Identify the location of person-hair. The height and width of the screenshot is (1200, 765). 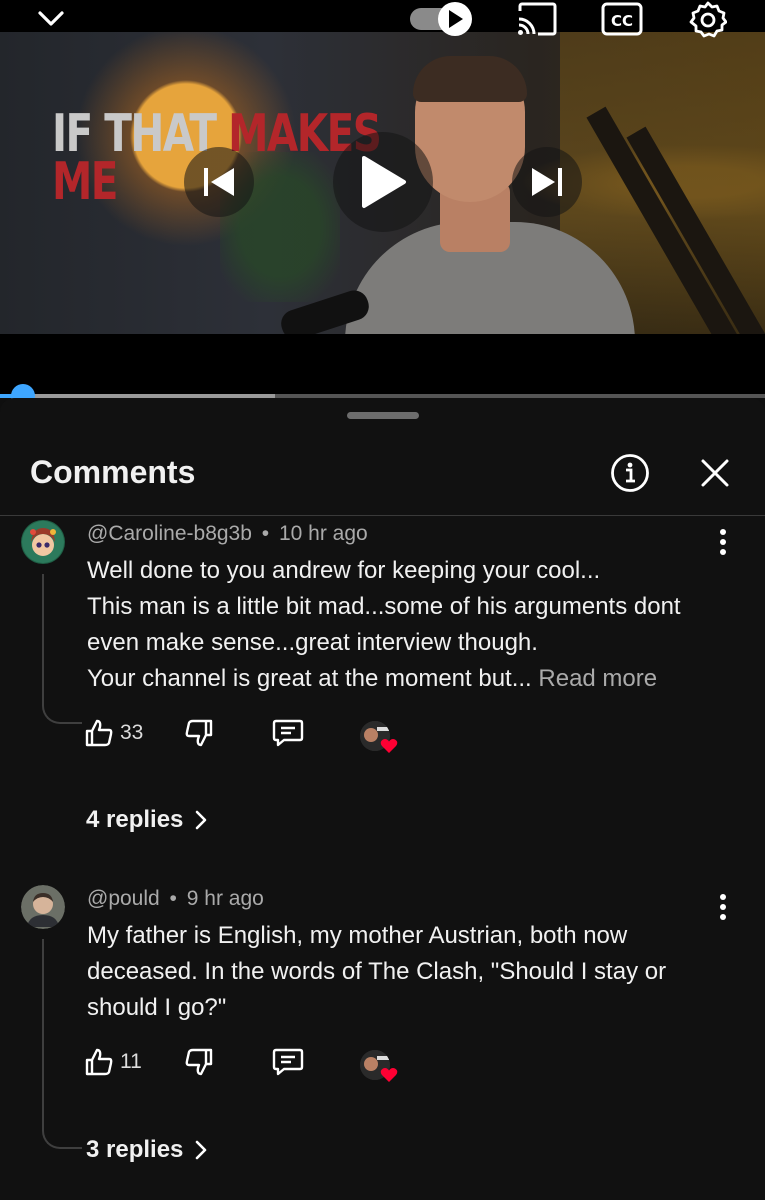
(470, 79).